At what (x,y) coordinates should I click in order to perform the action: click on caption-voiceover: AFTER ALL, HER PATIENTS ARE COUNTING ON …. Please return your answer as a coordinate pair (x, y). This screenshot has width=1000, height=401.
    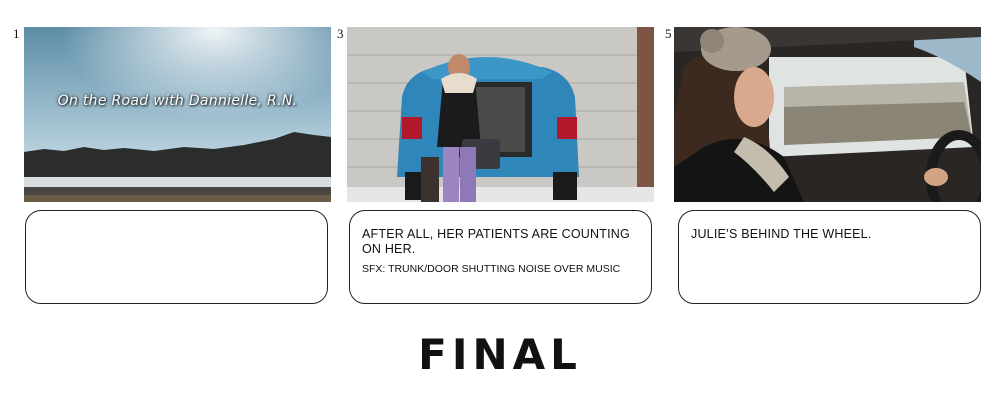
    Looking at the image, I should click on (496, 241).